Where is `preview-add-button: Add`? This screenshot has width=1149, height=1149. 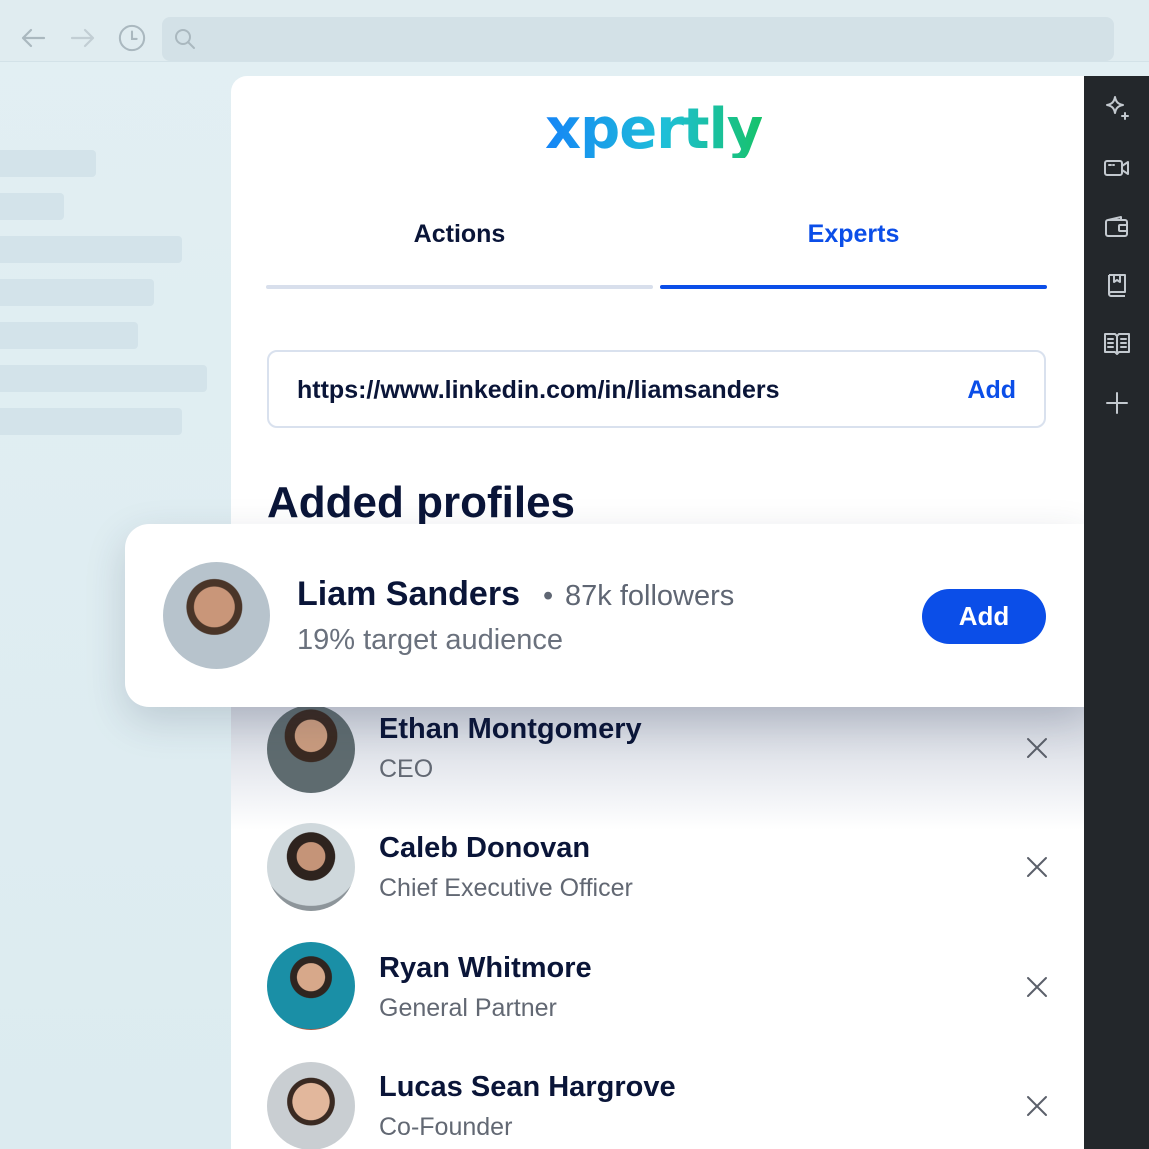
preview-add-button: Add is located at coordinates (984, 616).